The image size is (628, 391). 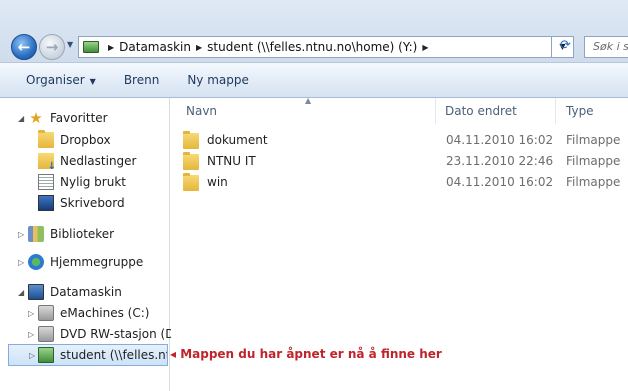 I want to click on table-row: NTNU IT 23.11.2010 22:46 Filmappe, so click(x=405, y=161).